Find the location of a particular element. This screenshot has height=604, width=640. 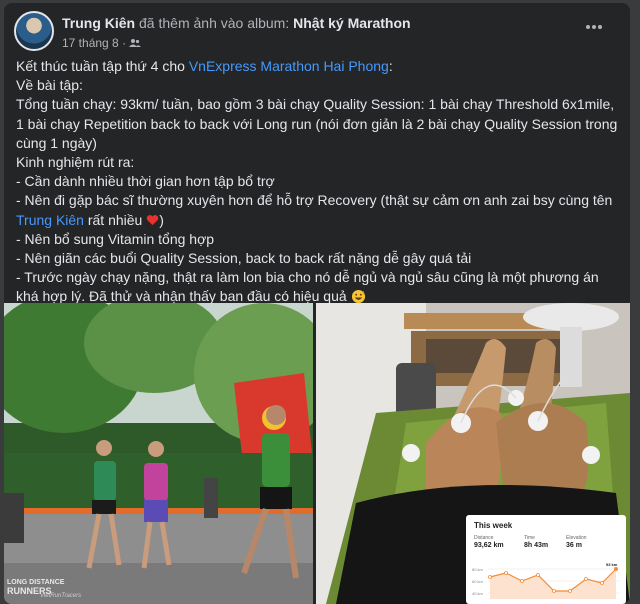

post-line-4: Kinh nghiệm rút ra: is located at coordinates (75, 162).